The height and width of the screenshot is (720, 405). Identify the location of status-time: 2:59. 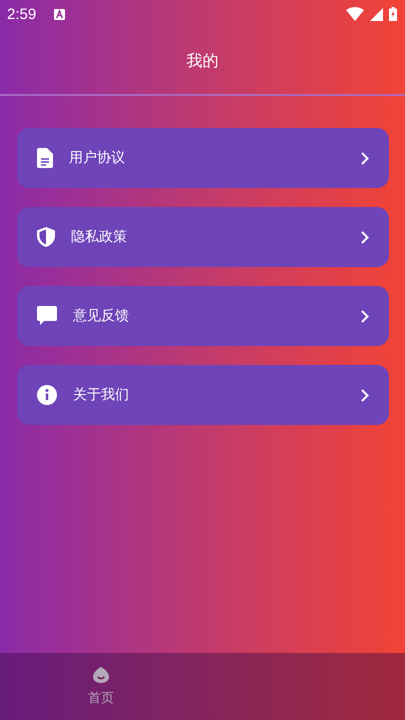
(21, 14).